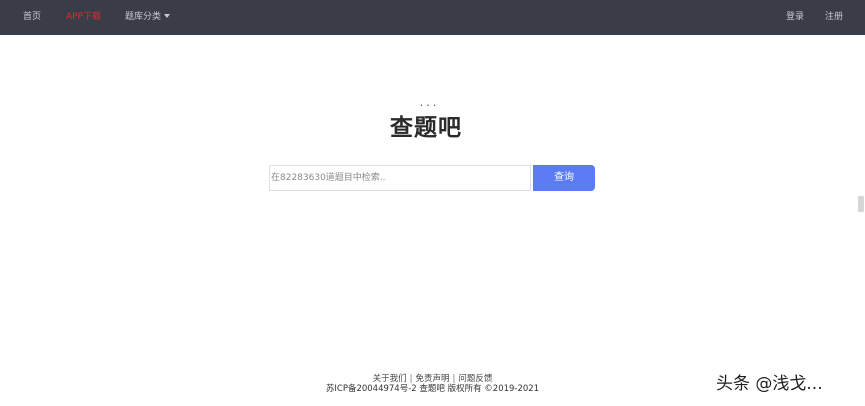 The image size is (865, 406). Describe the element at coordinates (834, 17) in the screenshot. I see `register-link: 注册` at that location.